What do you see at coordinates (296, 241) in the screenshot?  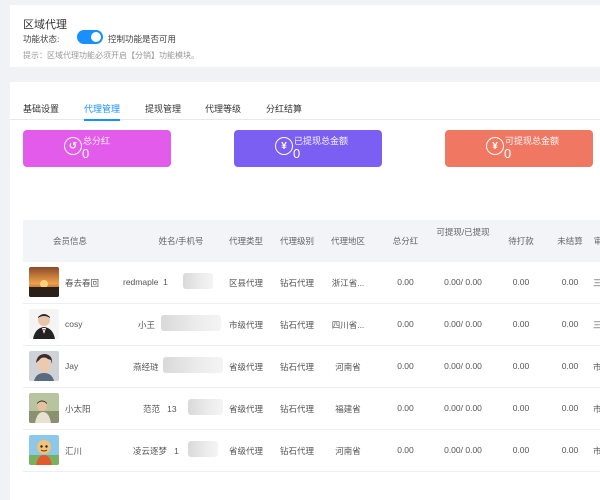 I see `header-agent-level: 代理级别` at bounding box center [296, 241].